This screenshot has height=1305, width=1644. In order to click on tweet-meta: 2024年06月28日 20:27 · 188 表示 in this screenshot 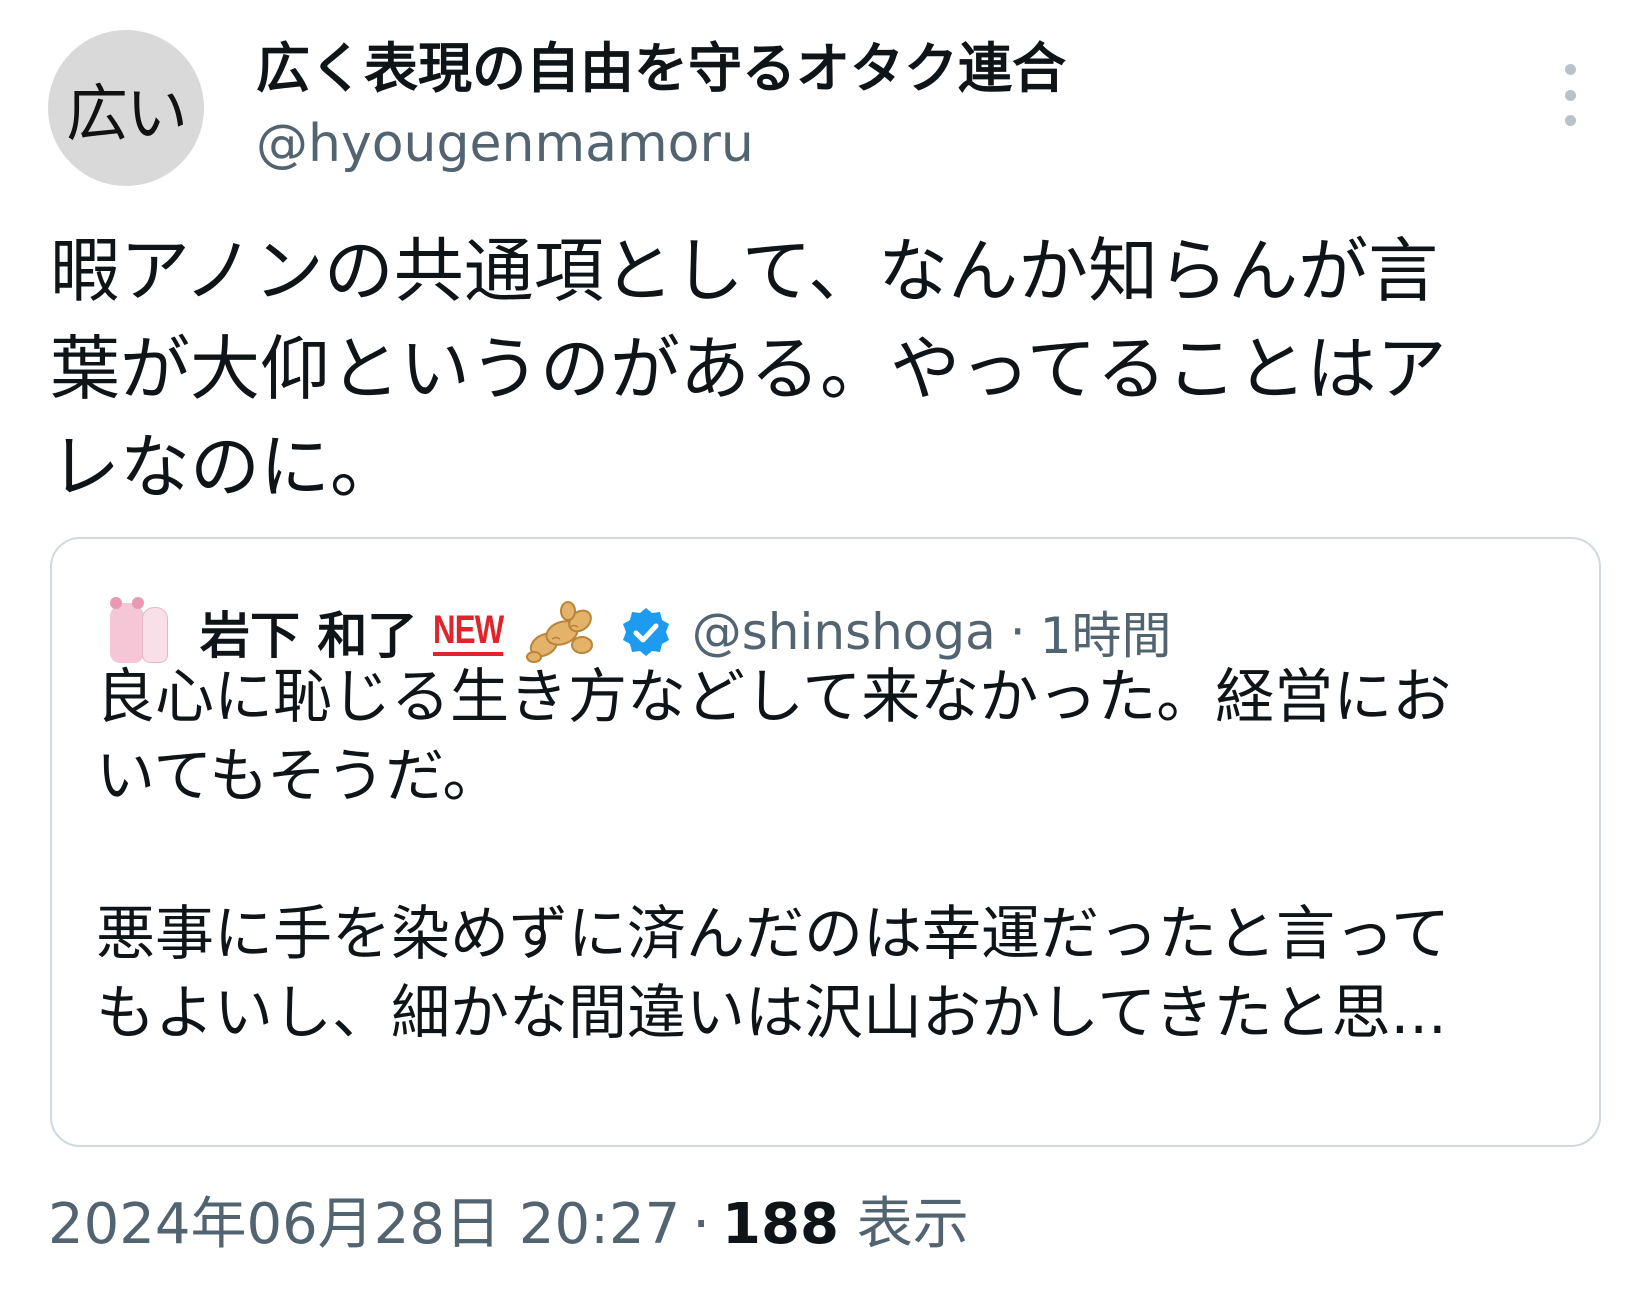, I will do `click(508, 1225)`.